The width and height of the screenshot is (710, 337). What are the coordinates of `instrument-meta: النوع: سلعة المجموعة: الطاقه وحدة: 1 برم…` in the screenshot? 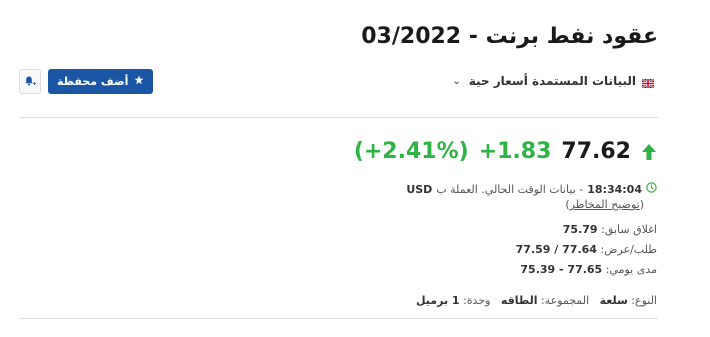 It's located at (536, 300).